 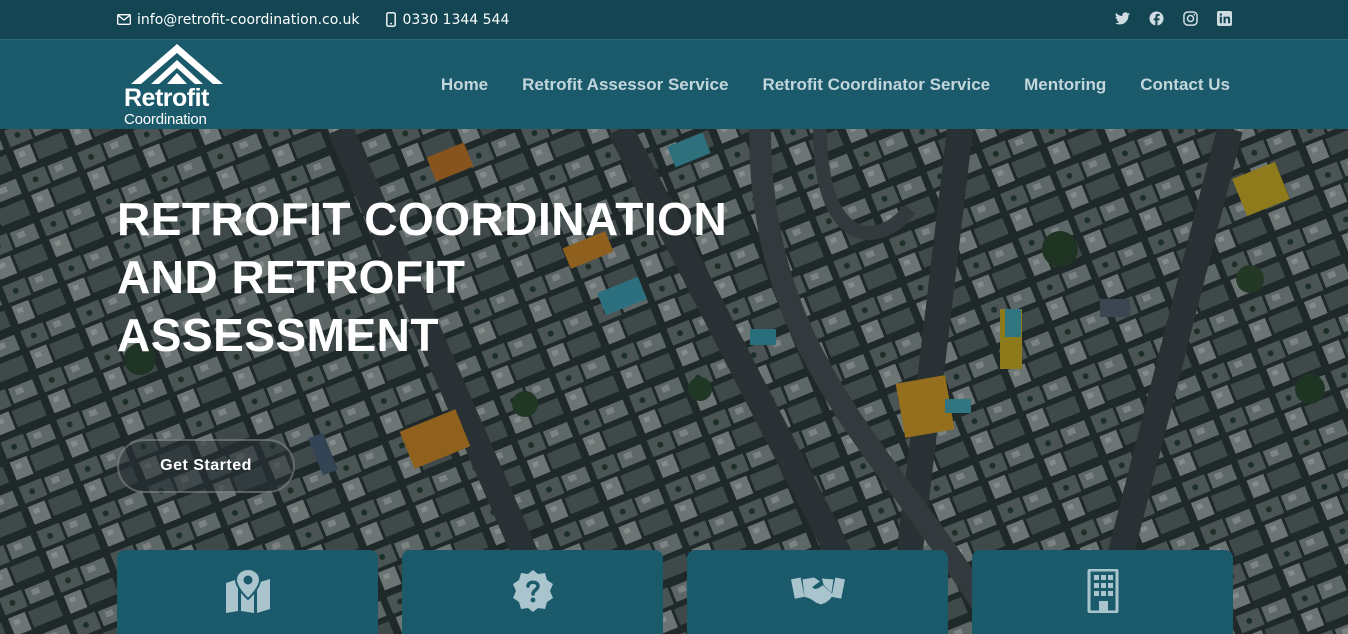 I want to click on linkedin-icon, so click(x=1224, y=18).